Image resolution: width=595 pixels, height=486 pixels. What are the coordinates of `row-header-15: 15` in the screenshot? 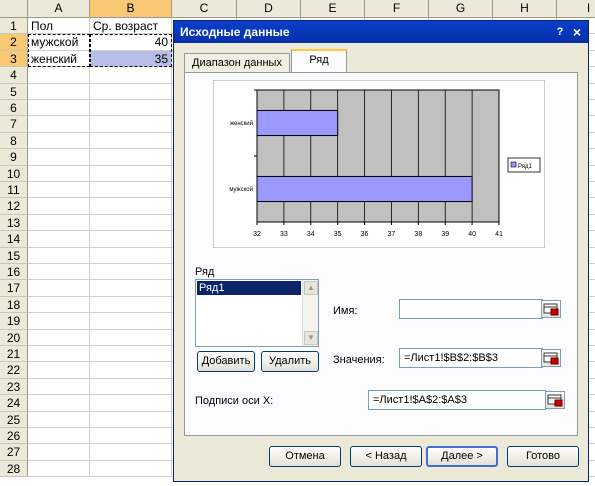 It's located at (14, 255).